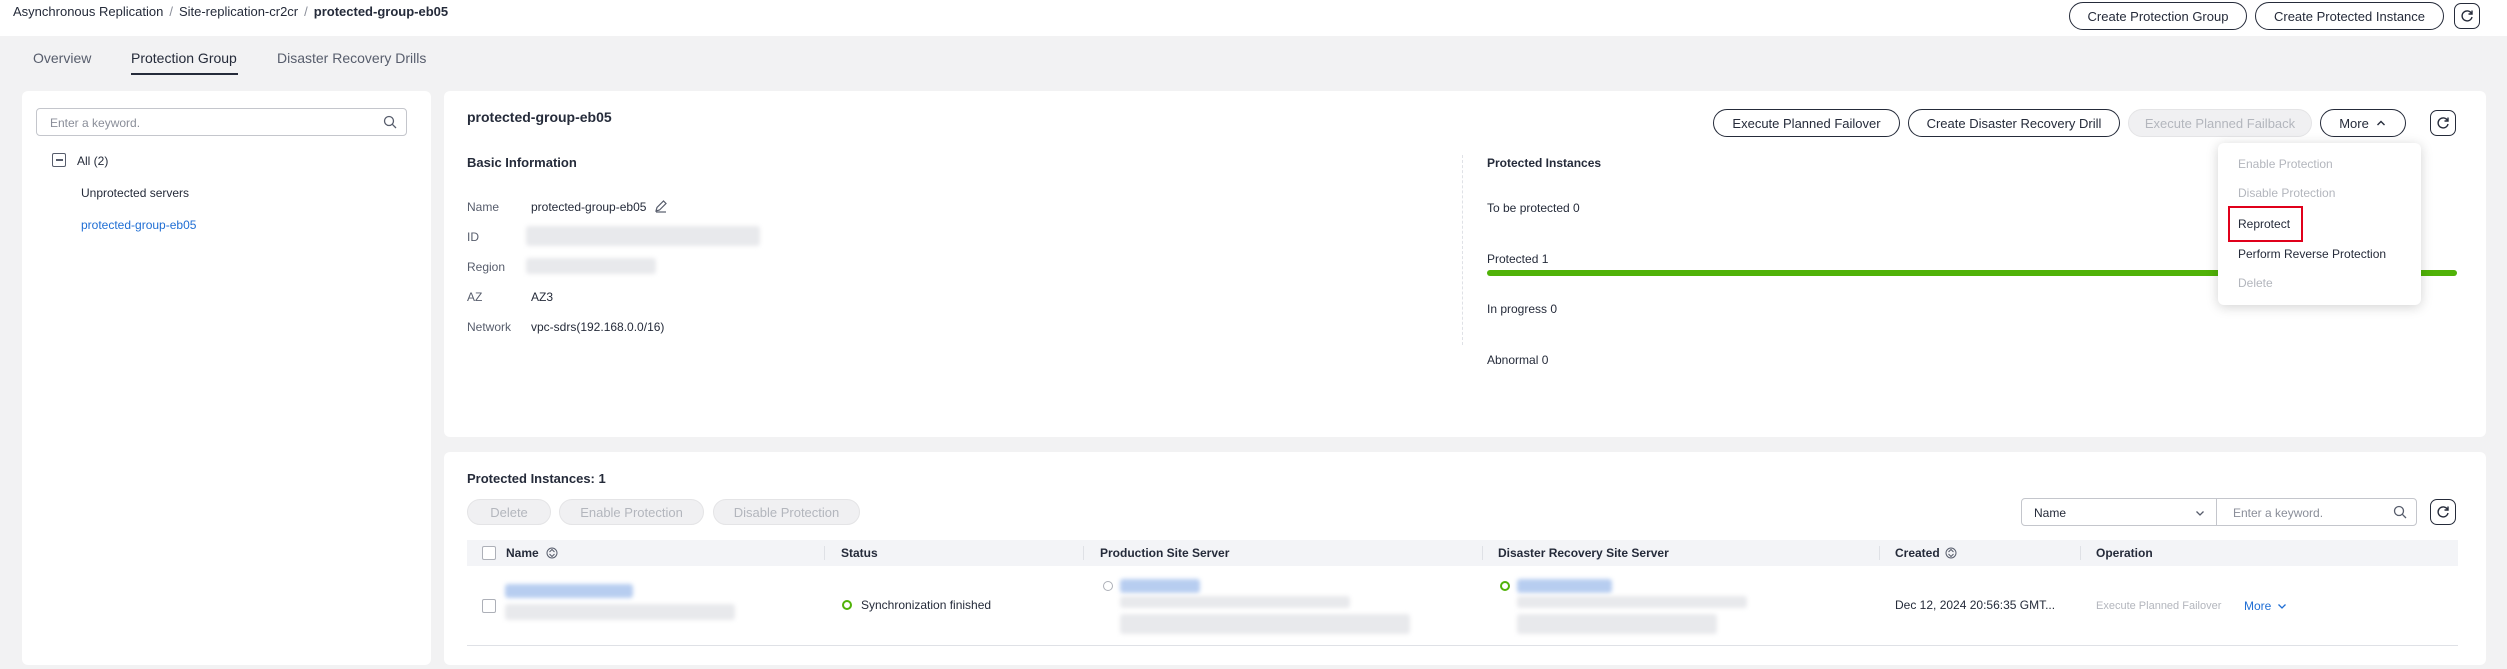 The height and width of the screenshot is (669, 2507). What do you see at coordinates (59, 160) in the screenshot?
I see `collapse-icon` at bounding box center [59, 160].